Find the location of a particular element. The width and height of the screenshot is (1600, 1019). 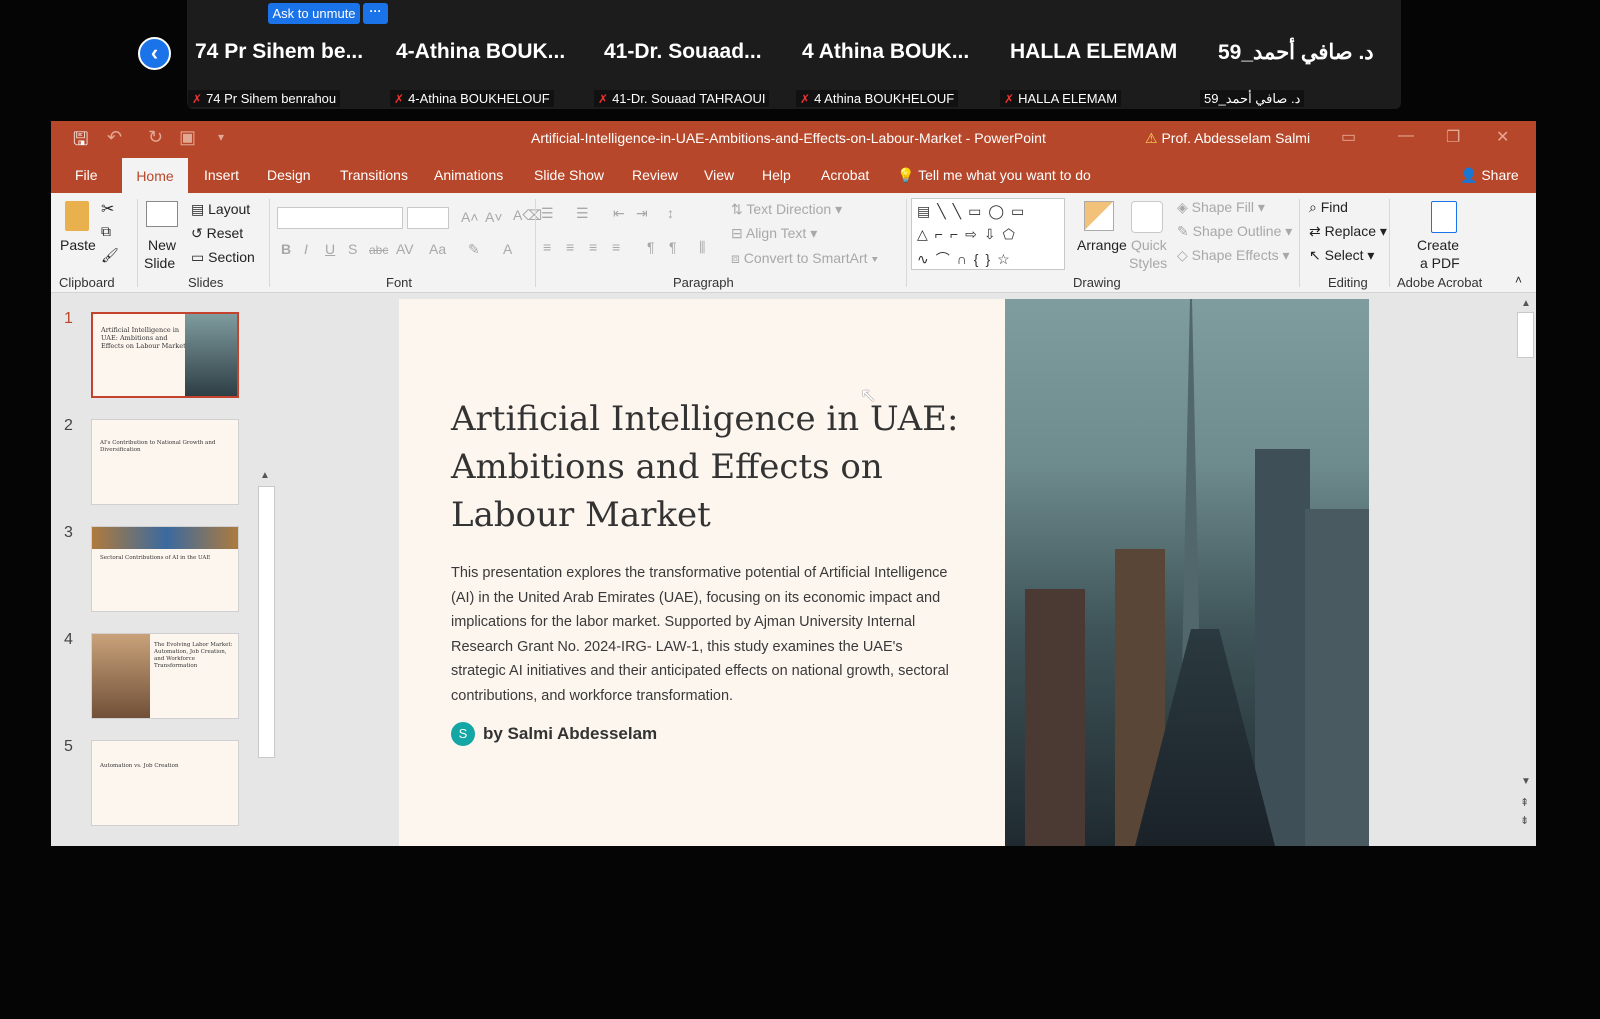

ltr-icon: ¶ is located at coordinates (651, 247).